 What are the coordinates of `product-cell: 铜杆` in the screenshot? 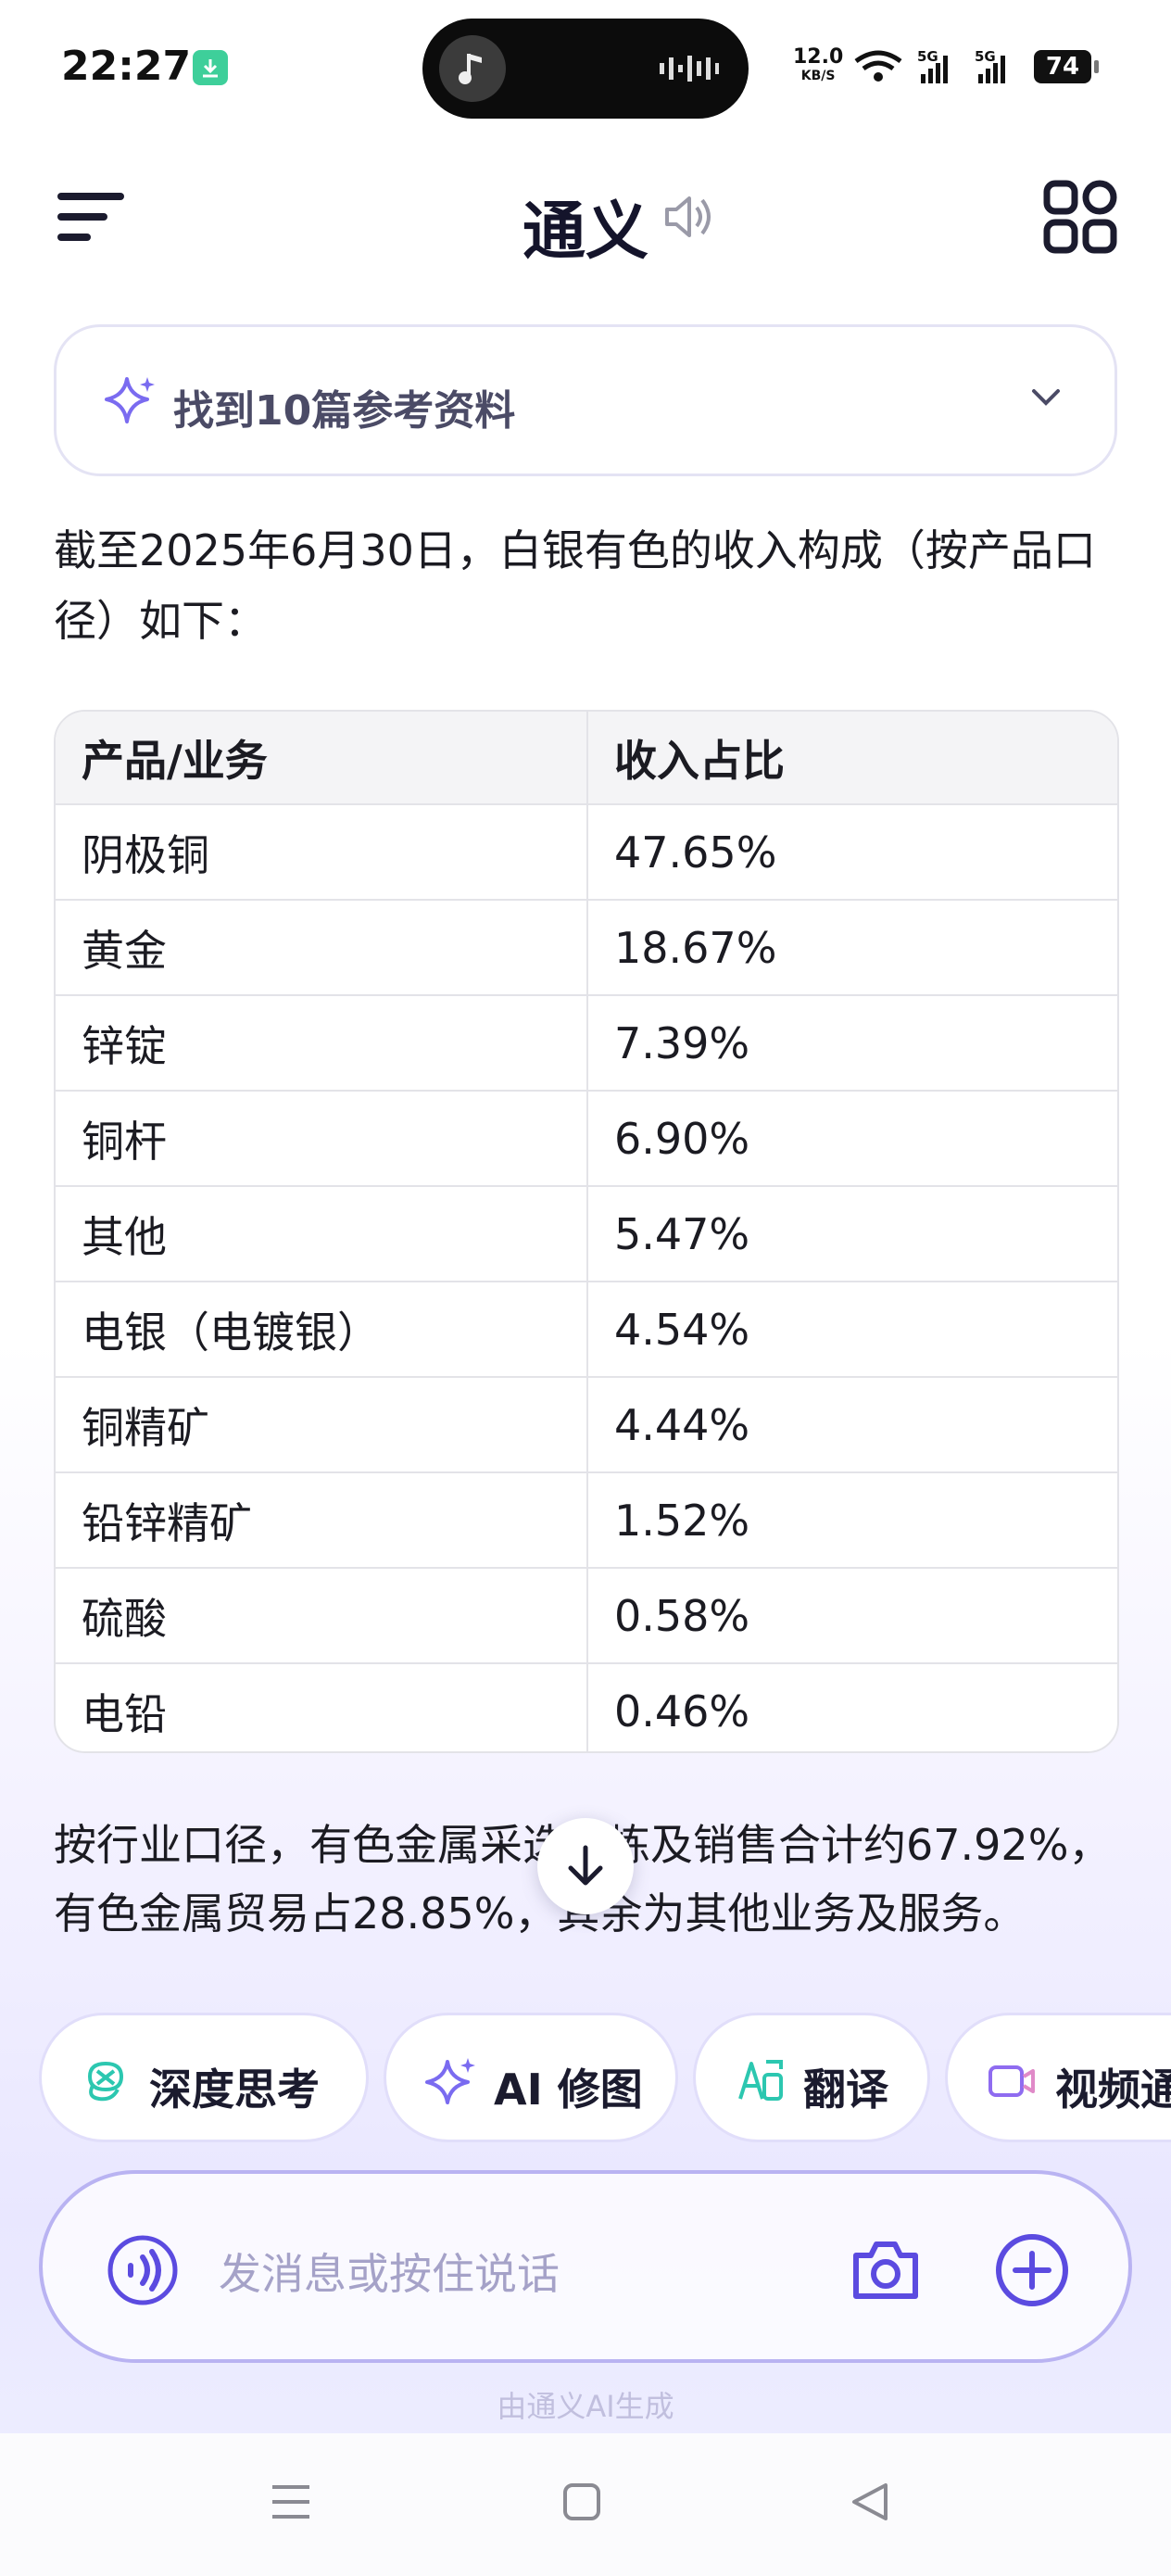 It's located at (322, 1139).